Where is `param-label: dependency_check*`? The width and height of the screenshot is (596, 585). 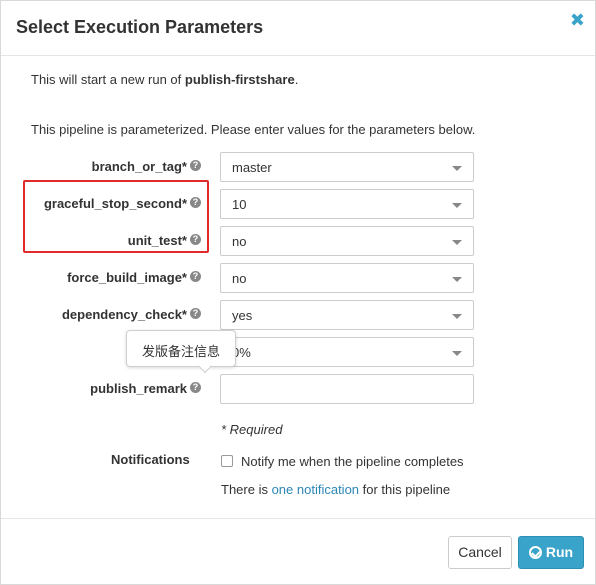
param-label: dependency_check* is located at coordinates (124, 314).